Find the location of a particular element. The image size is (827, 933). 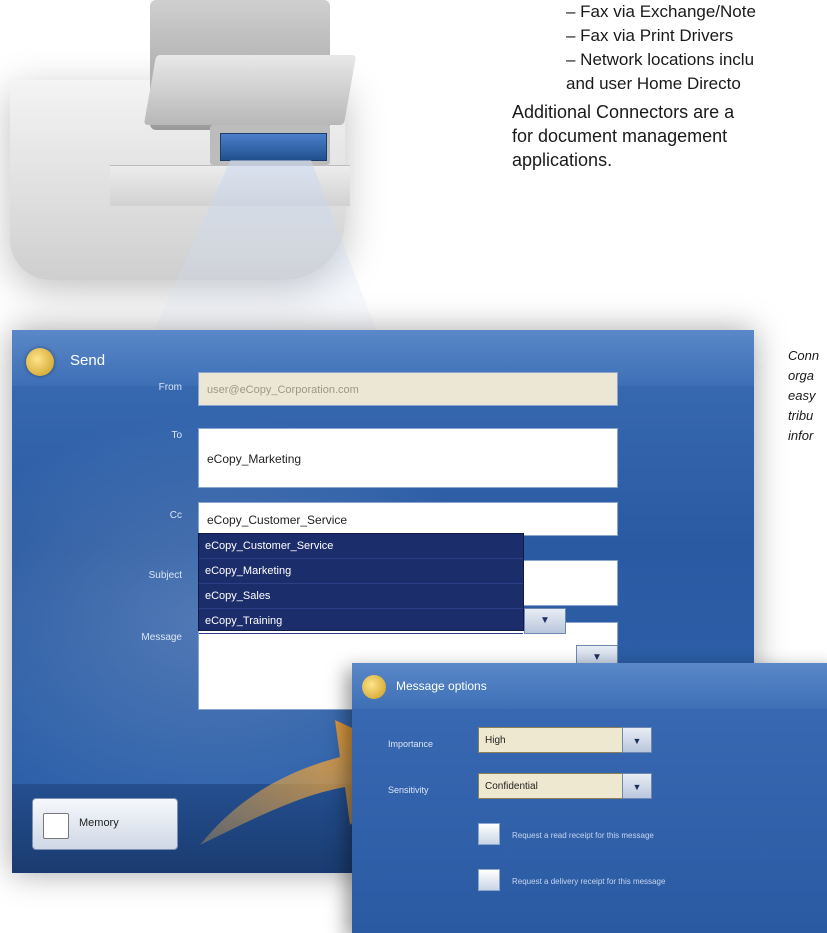

importance-label: Importance is located at coordinates (411, 744).